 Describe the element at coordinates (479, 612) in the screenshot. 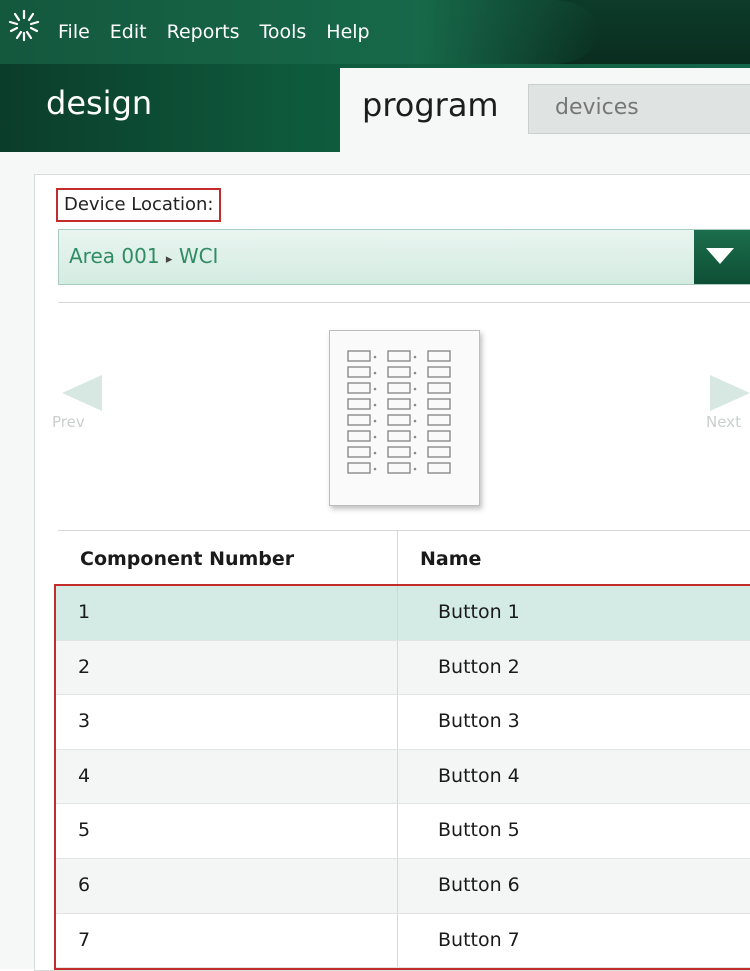

I see `cell-name: Button 1` at that location.